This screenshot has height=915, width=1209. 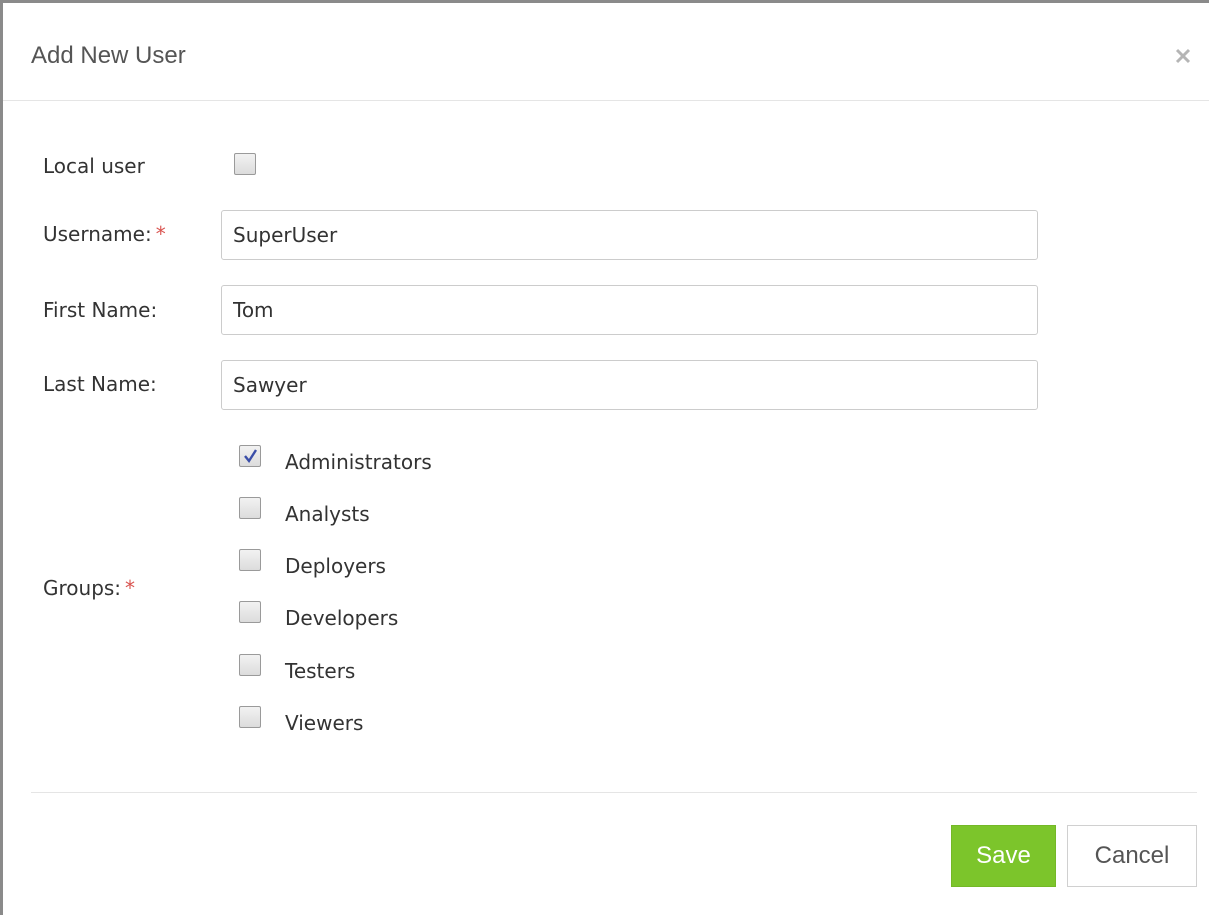 What do you see at coordinates (250, 560) in the screenshot?
I see `group-checkbox-deployers` at bounding box center [250, 560].